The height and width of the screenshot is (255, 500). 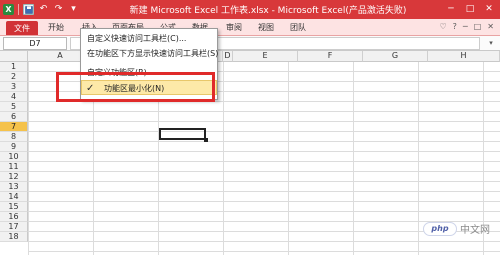 I want to click on row-header: 17, so click(x=14, y=227).